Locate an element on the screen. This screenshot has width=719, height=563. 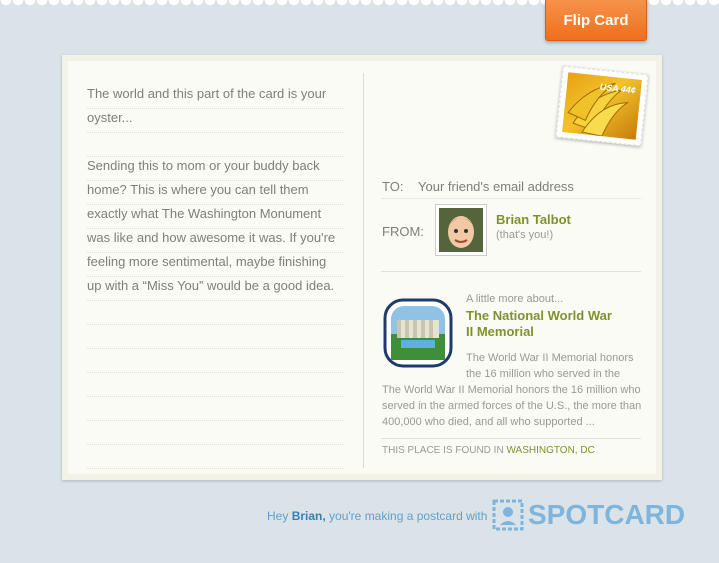
to-row: TO: is located at coordinates (512, 187).